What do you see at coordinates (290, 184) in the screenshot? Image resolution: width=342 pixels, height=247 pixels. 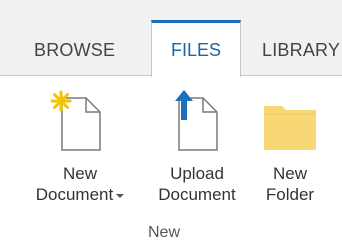 I see `new-folder-label: New Folder` at bounding box center [290, 184].